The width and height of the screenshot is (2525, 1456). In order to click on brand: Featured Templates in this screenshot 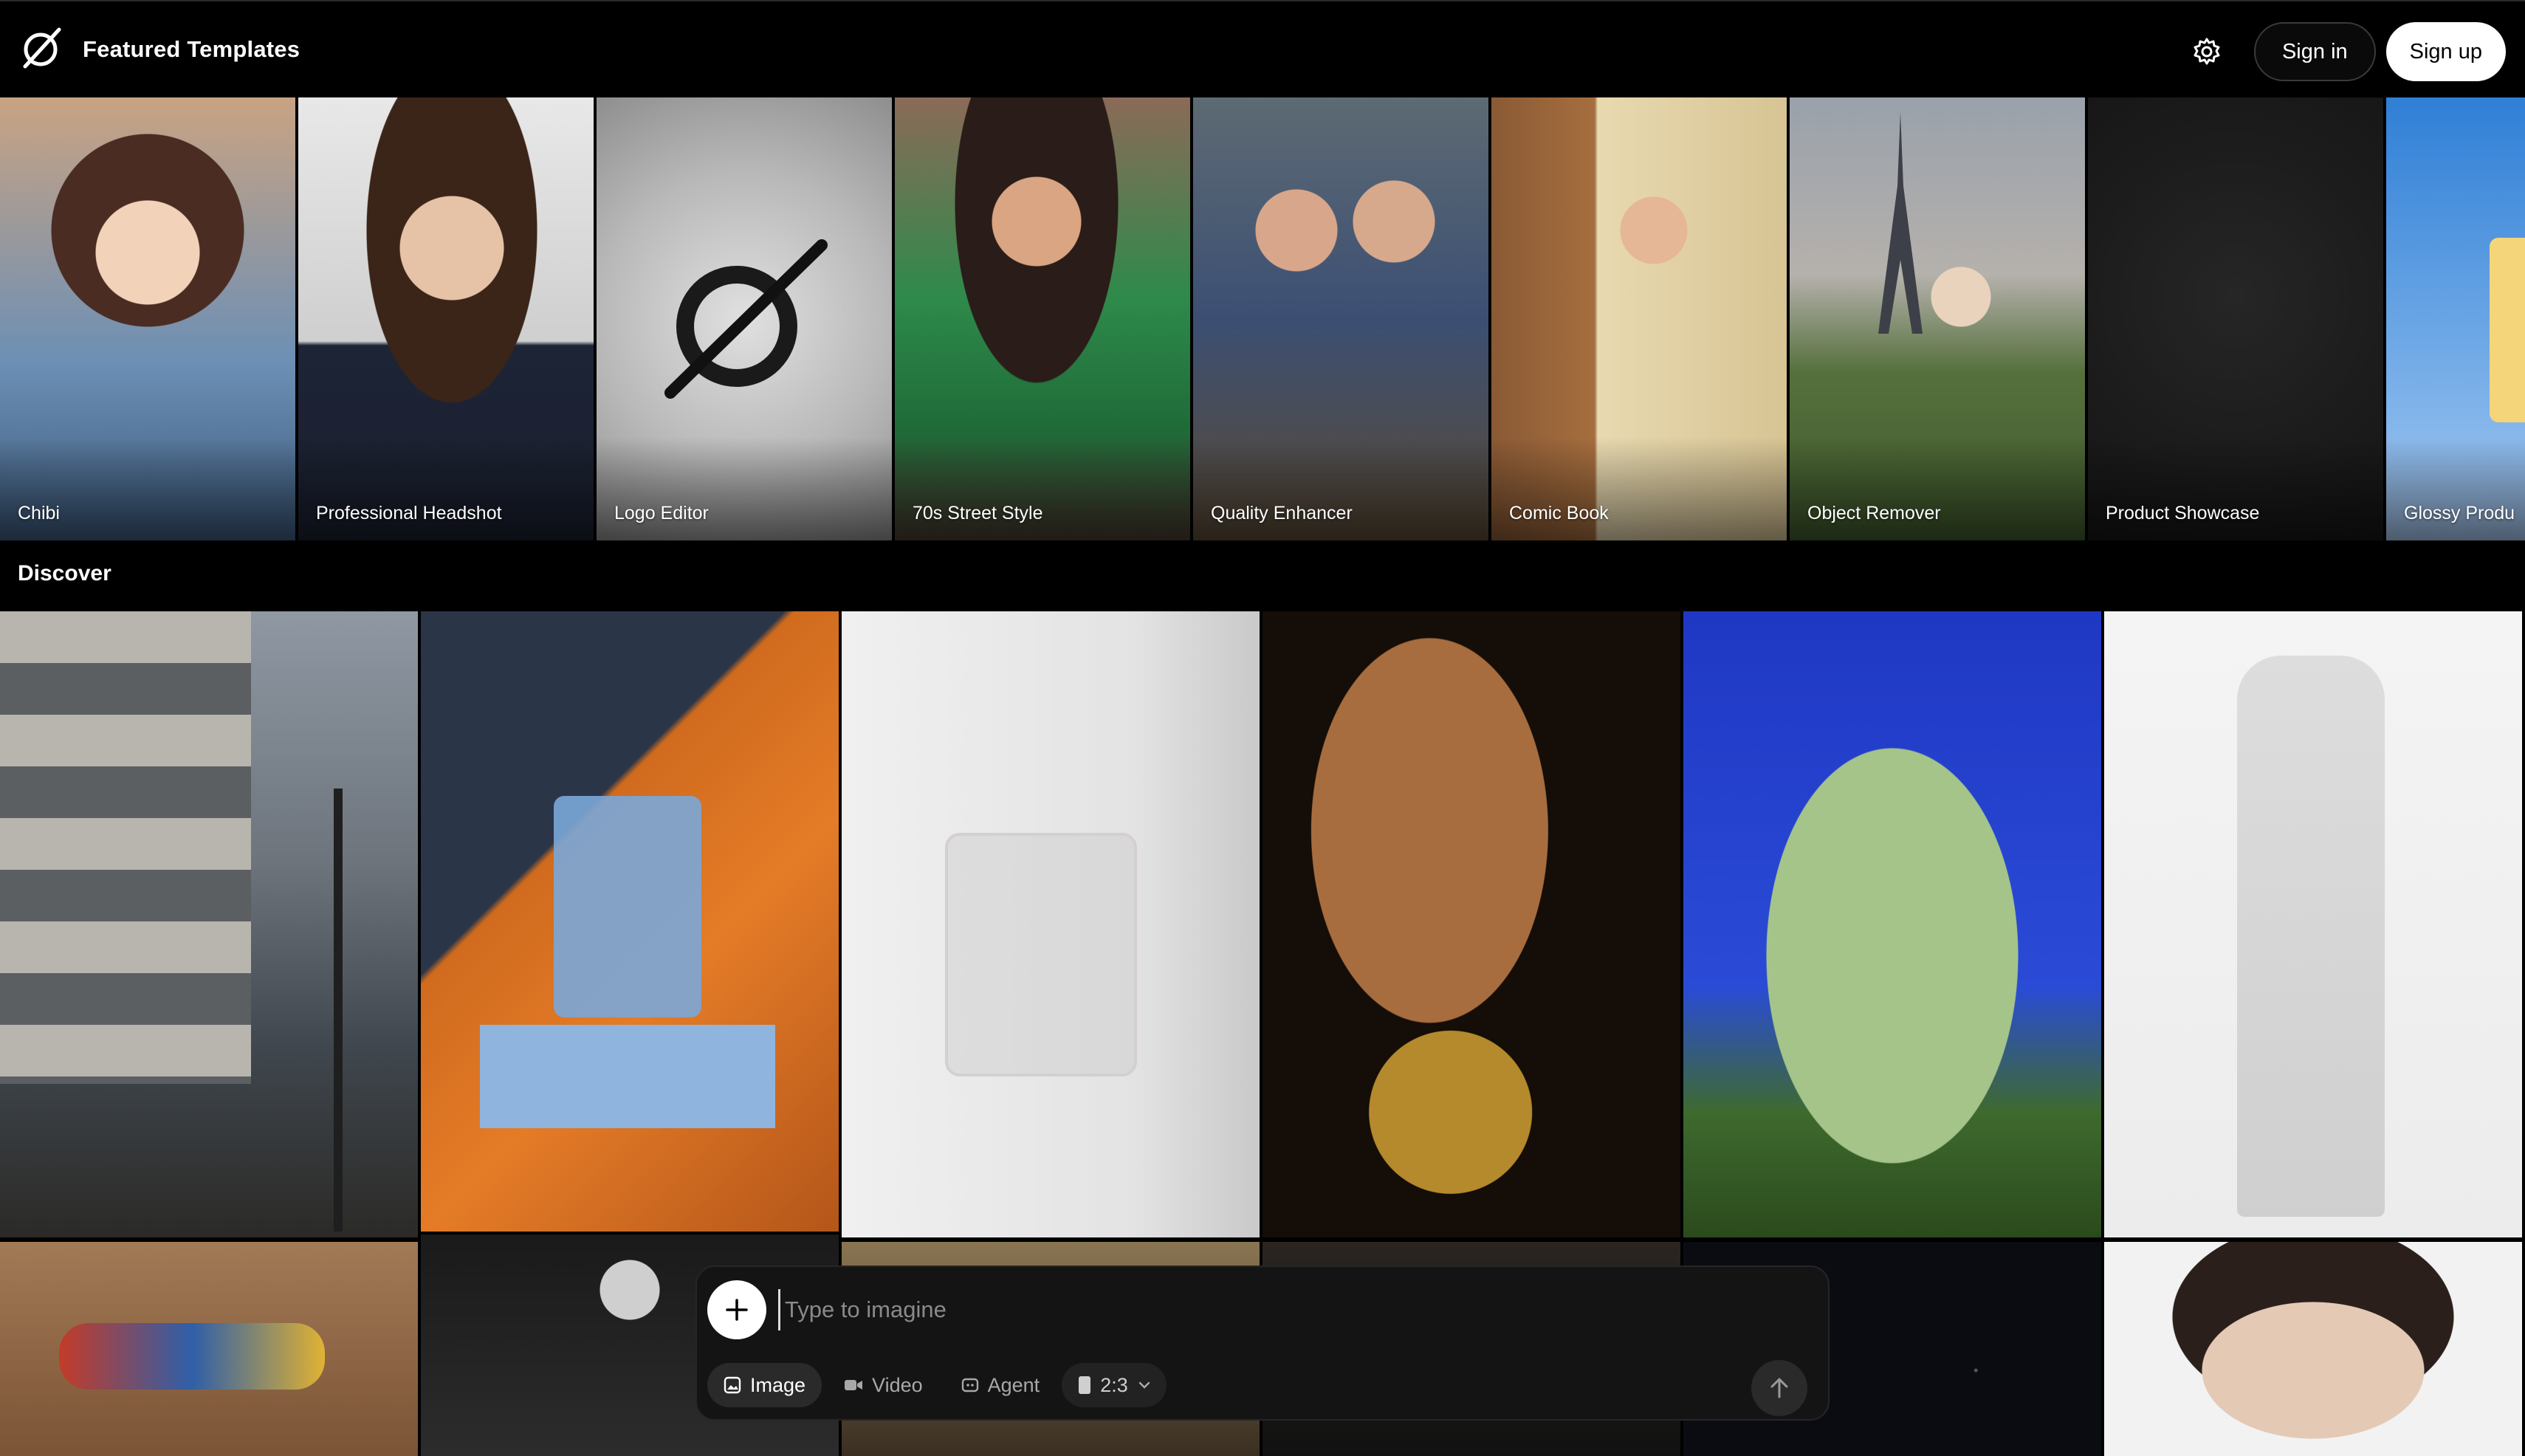, I will do `click(160, 50)`.